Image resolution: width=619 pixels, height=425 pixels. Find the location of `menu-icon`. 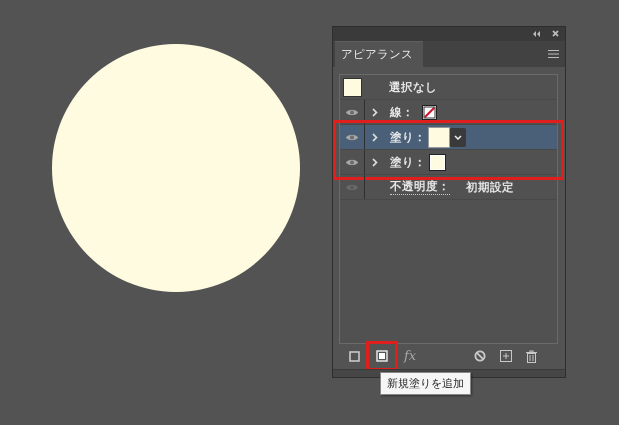

menu-icon is located at coordinates (553, 54).